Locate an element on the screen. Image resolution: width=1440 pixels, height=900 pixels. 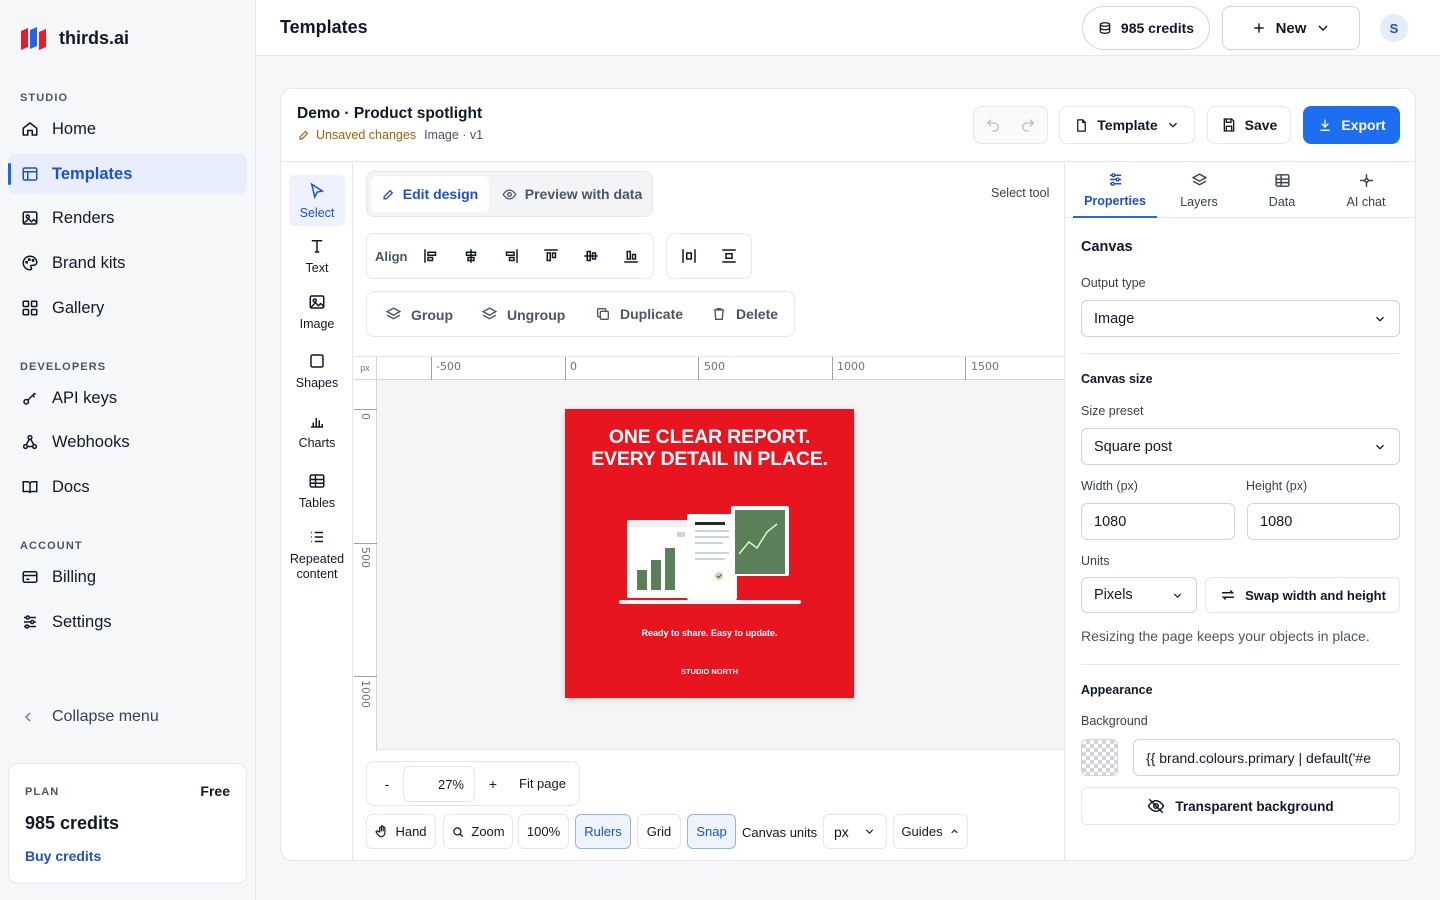
new-button: New is located at coordinates (1291, 28).